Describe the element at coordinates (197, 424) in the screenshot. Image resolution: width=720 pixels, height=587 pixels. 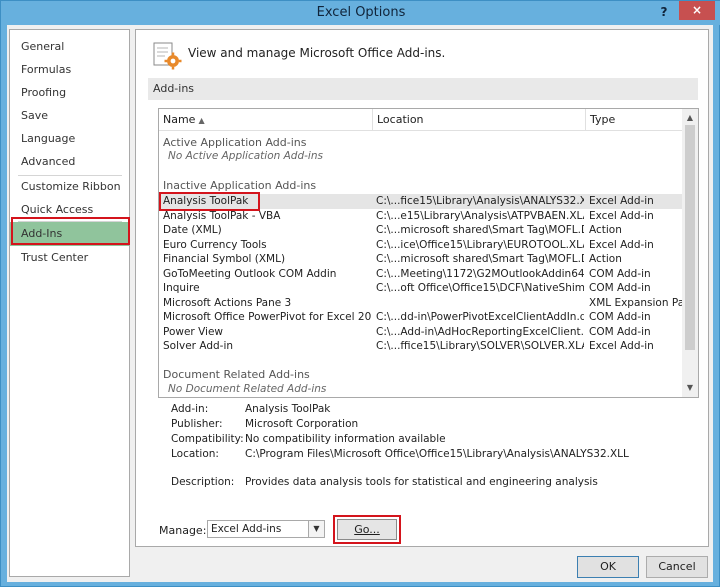
I see `detail-publisher-label: Publisher:` at that location.